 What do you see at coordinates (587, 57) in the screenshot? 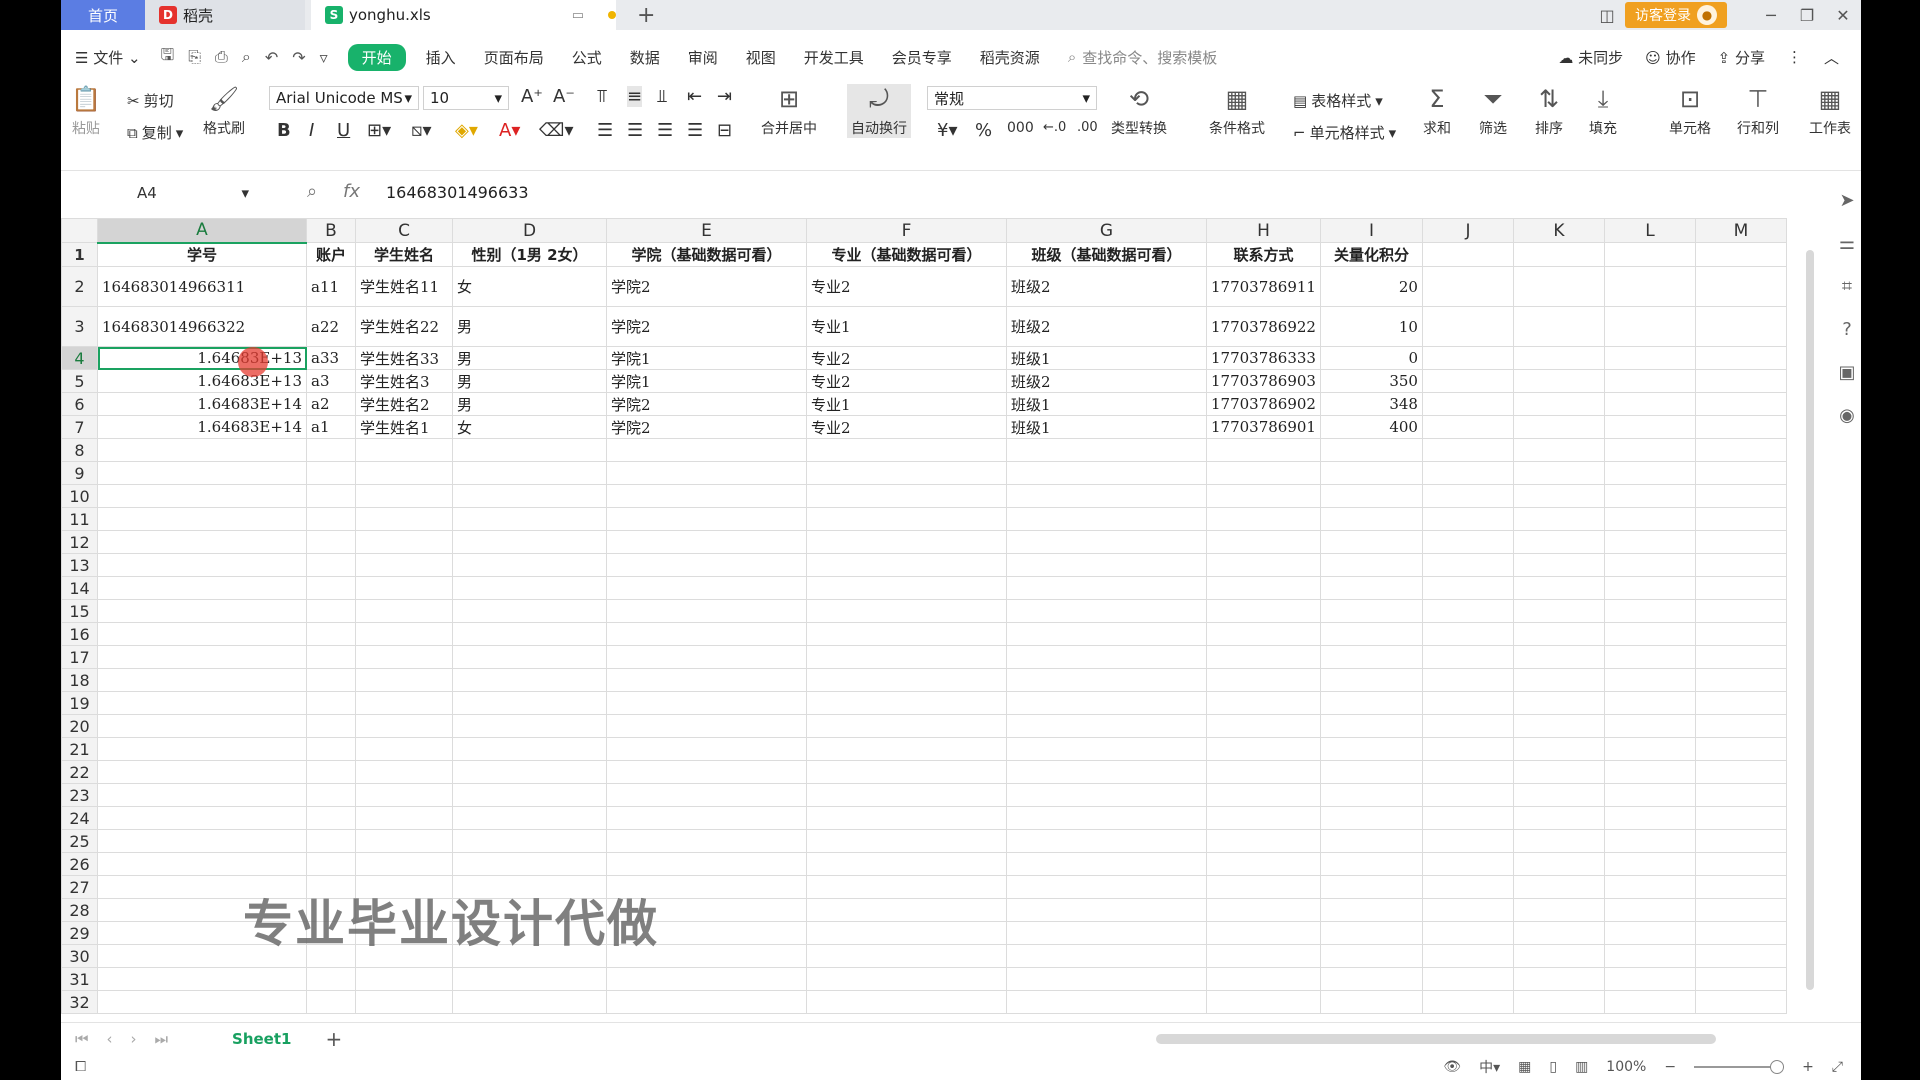
I see `tab-formula: 公式` at bounding box center [587, 57].